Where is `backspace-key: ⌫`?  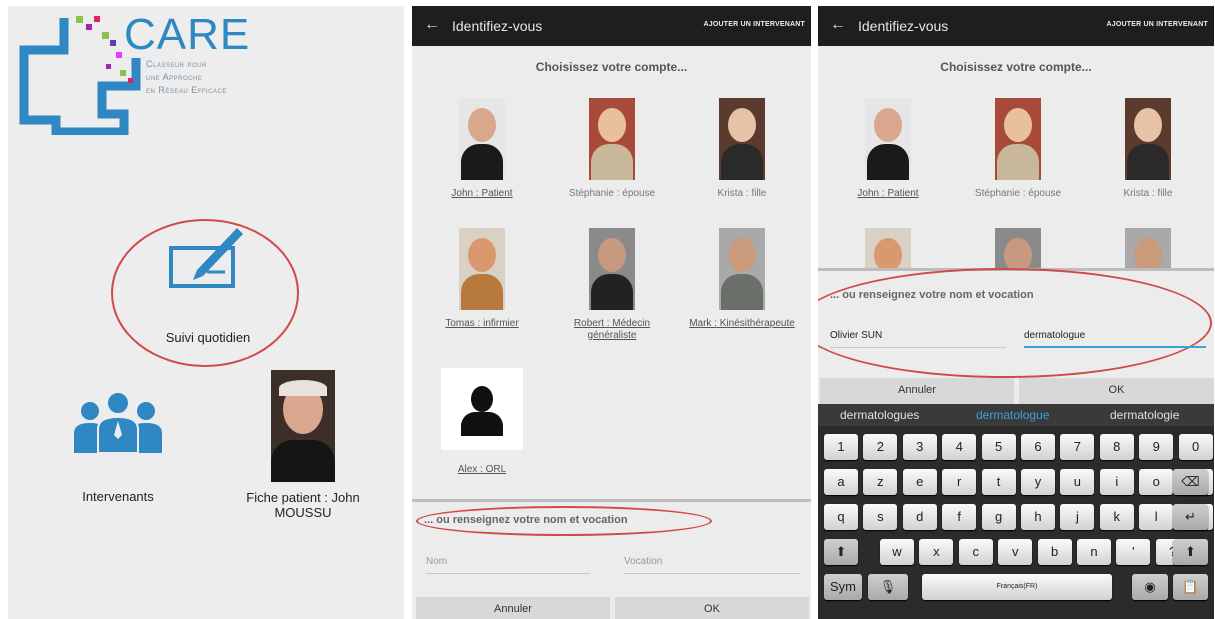
backspace-key: ⌫ is located at coordinates (1190, 482).